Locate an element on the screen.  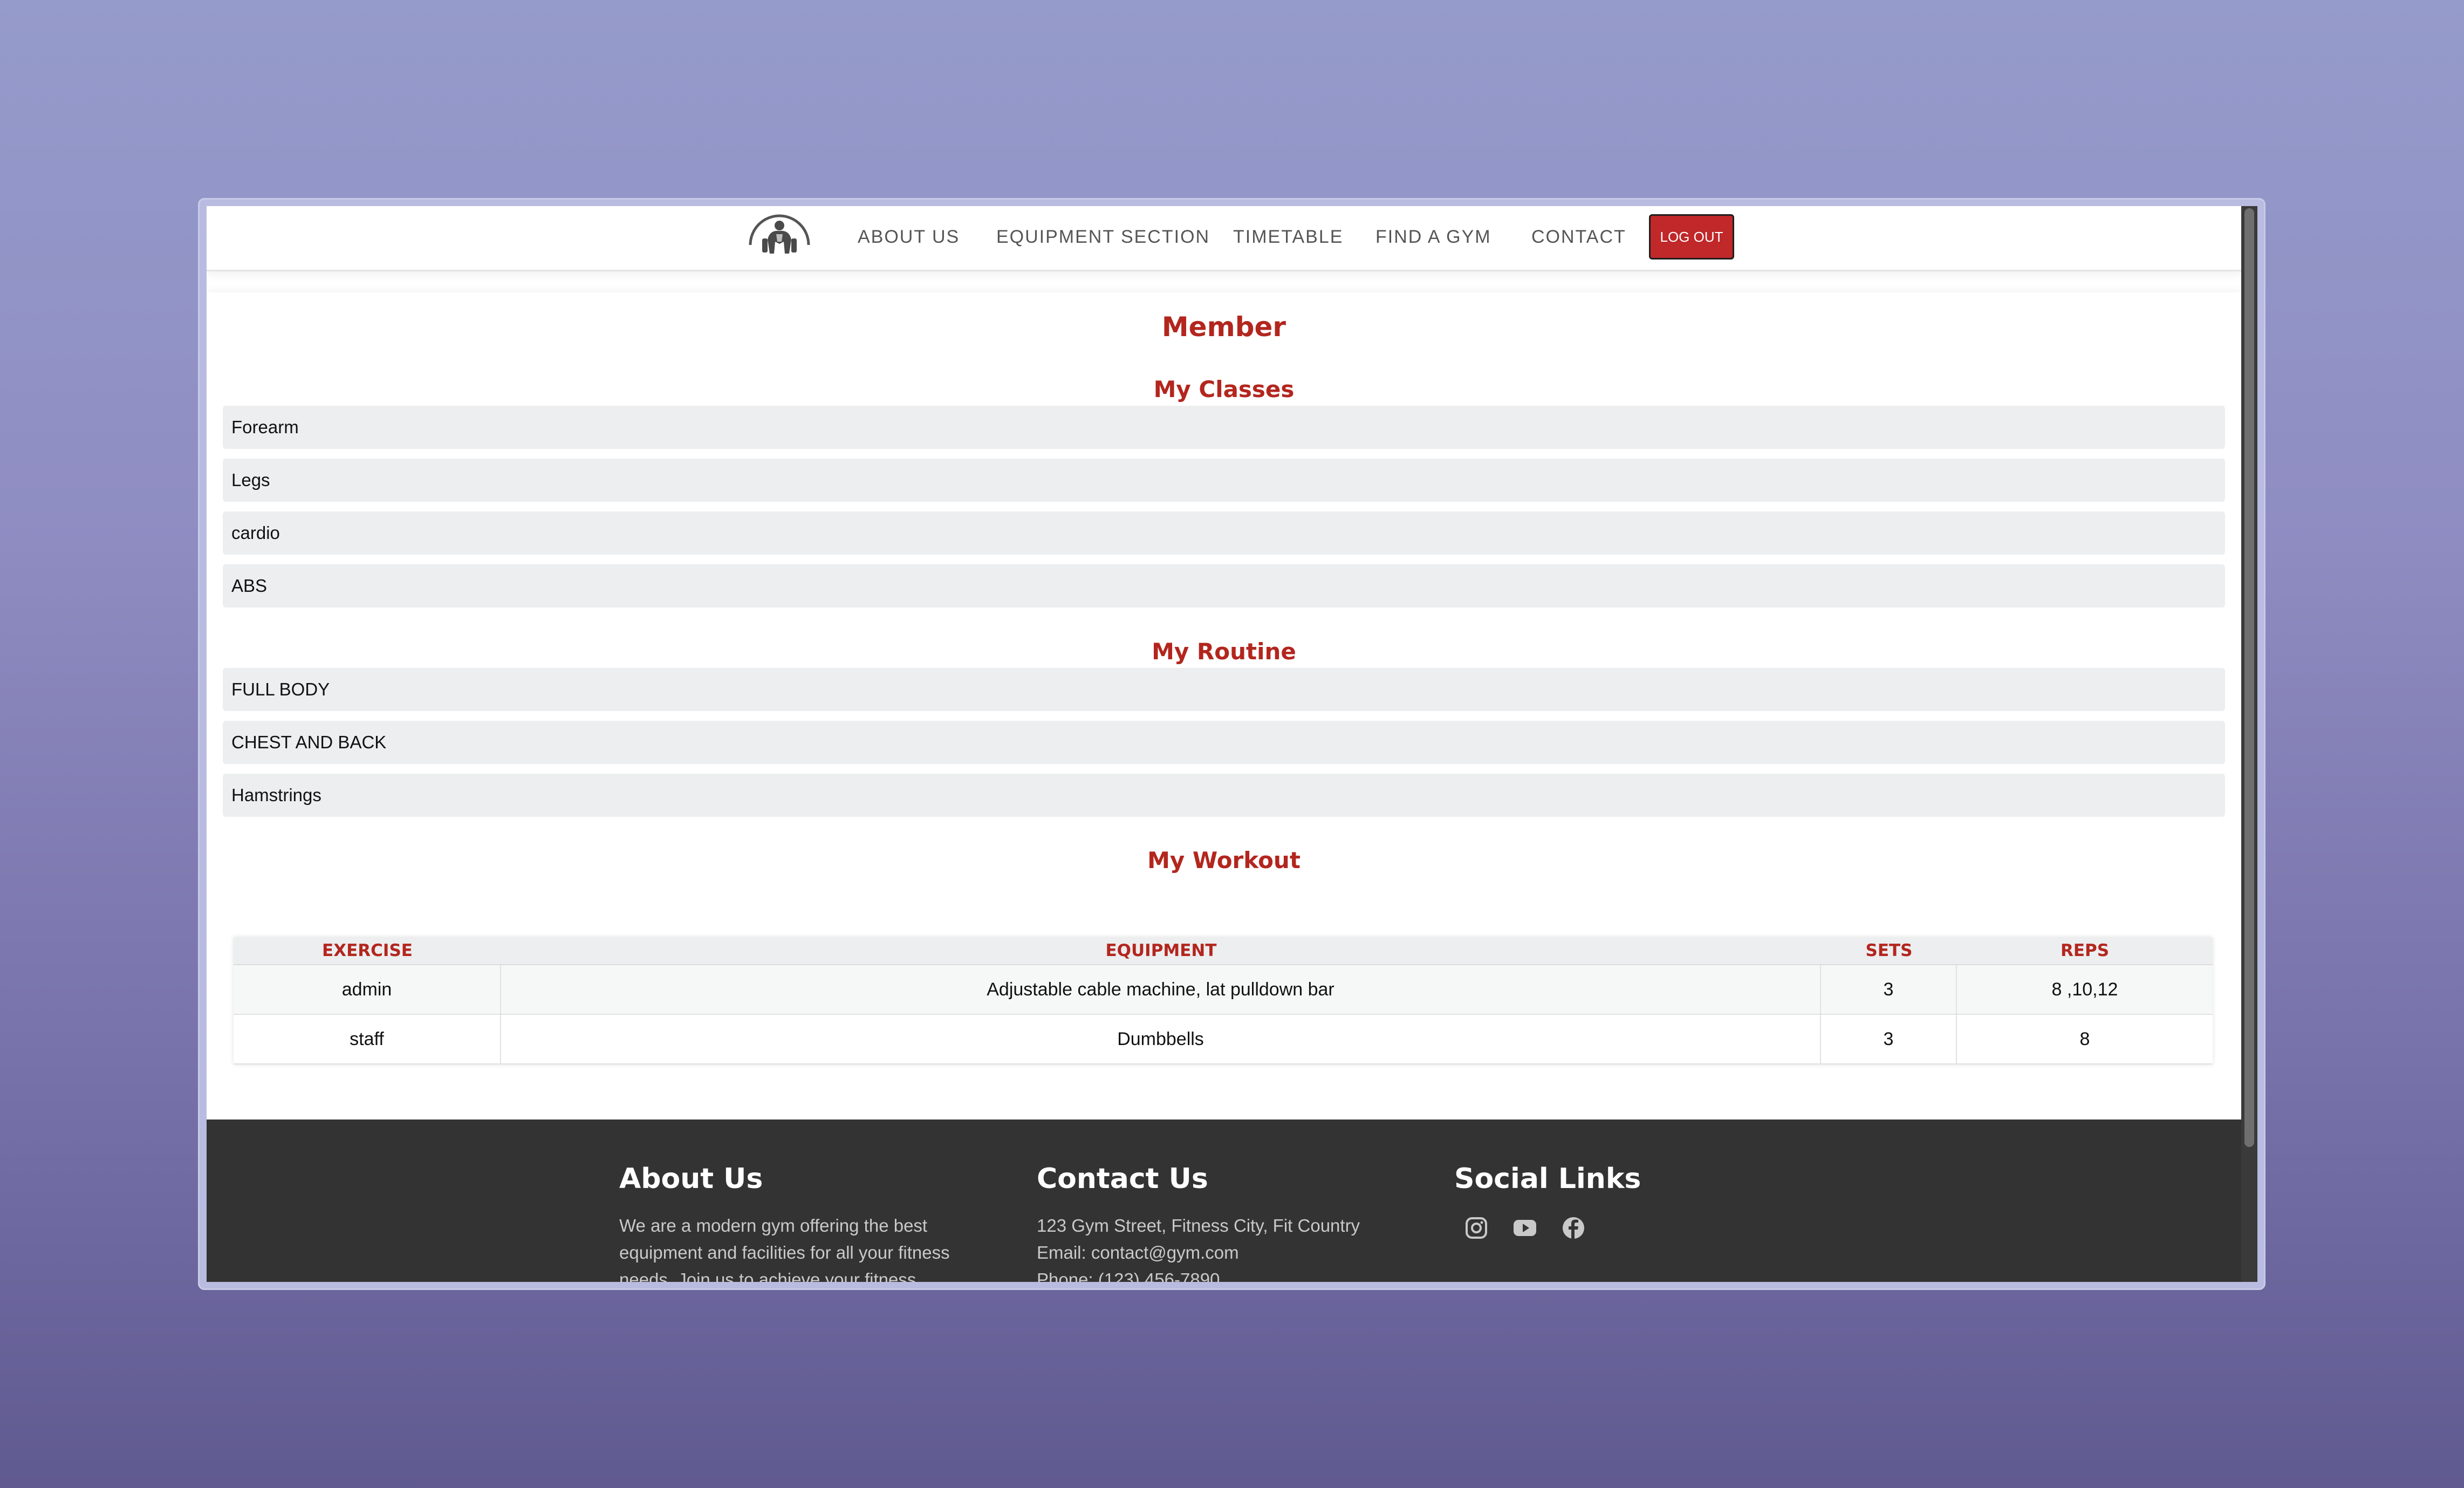
cell-exercise: staff is located at coordinates (368, 1039).